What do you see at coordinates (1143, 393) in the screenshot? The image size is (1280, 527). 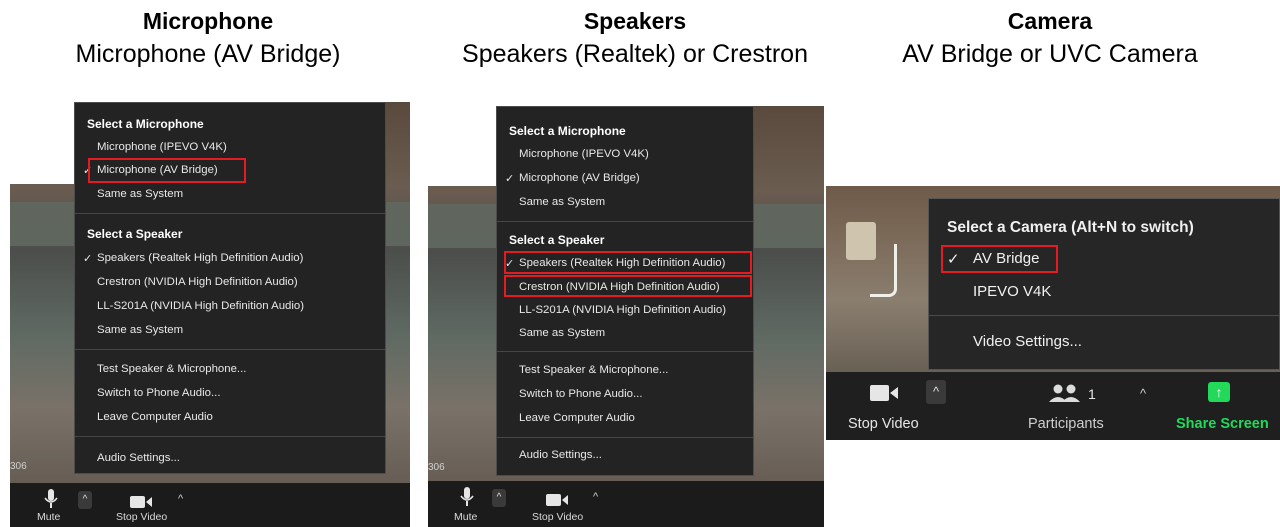 I see `participants-caret-button: ^` at bounding box center [1143, 393].